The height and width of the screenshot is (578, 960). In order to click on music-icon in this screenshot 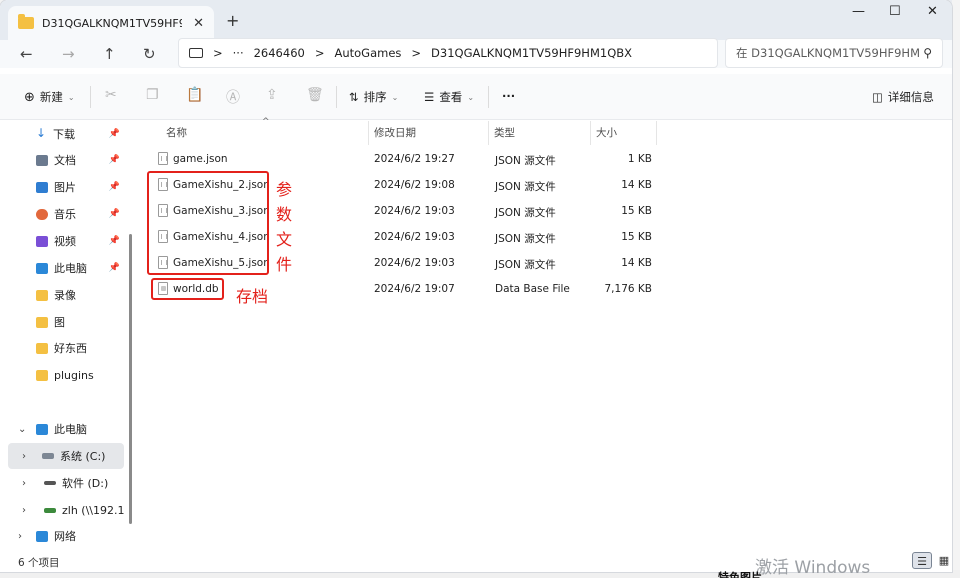, I will do `click(42, 214)`.